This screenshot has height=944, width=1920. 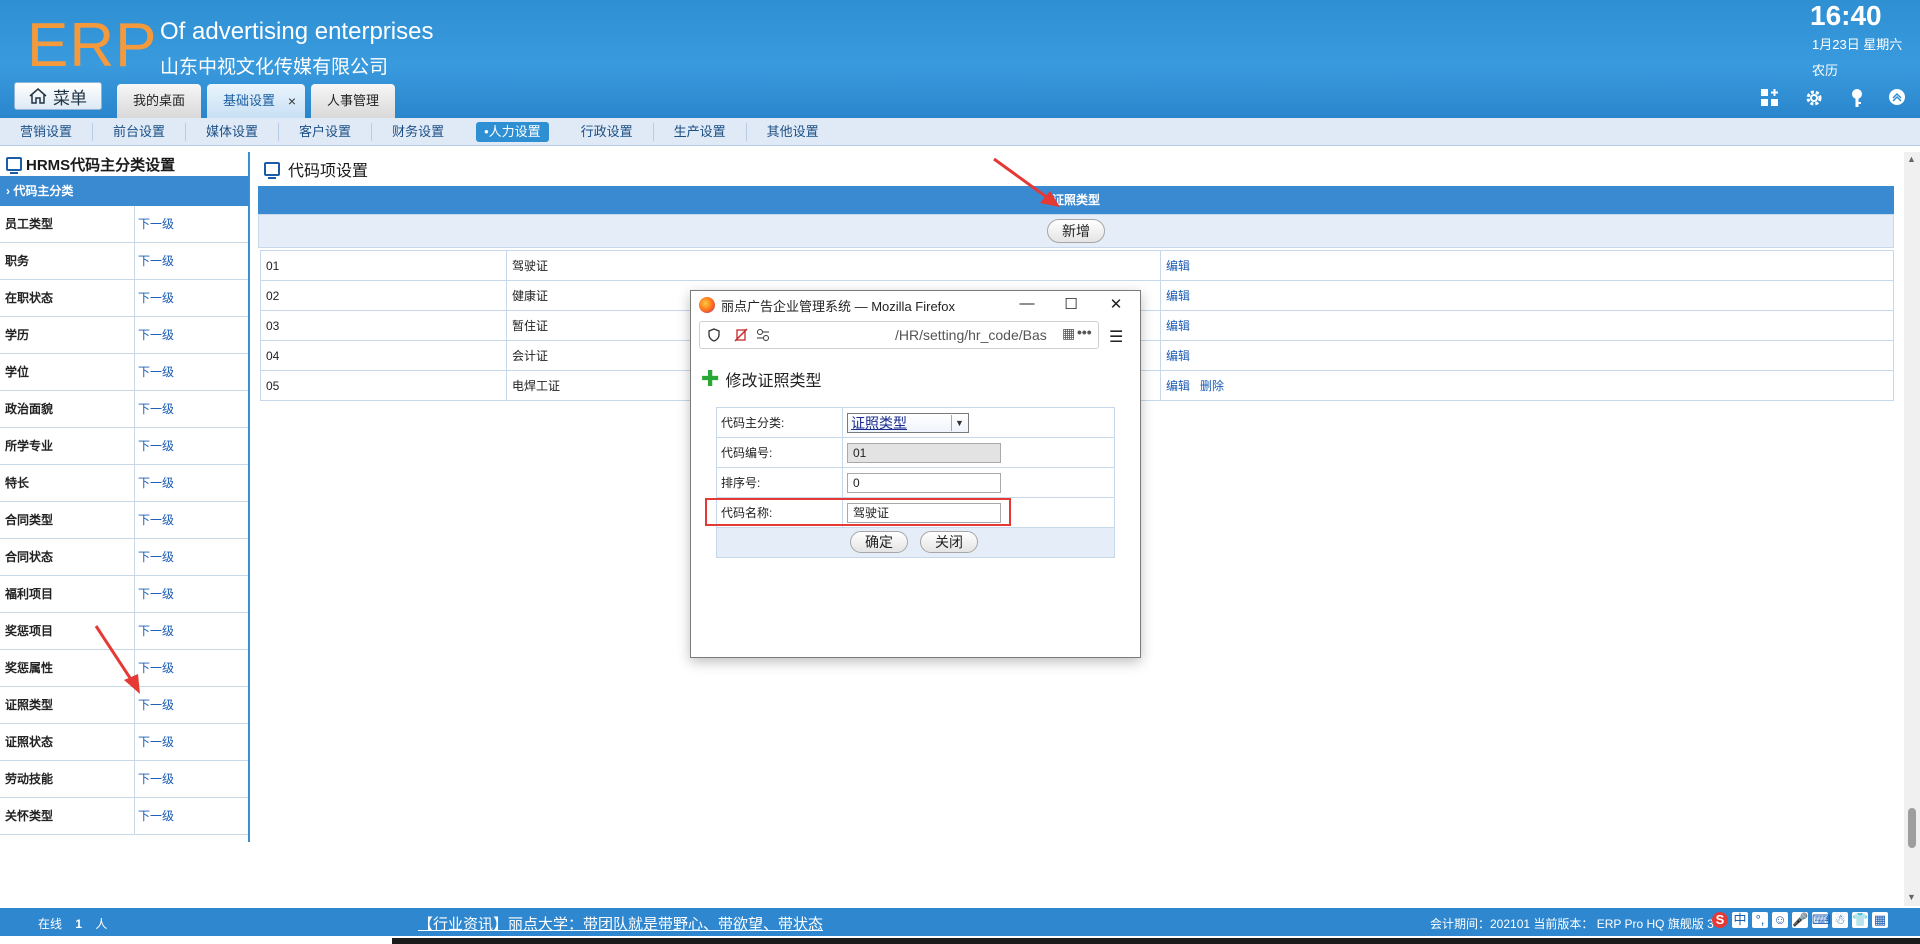 What do you see at coordinates (418, 132) in the screenshot?
I see `subnav-finance: 财务设置` at bounding box center [418, 132].